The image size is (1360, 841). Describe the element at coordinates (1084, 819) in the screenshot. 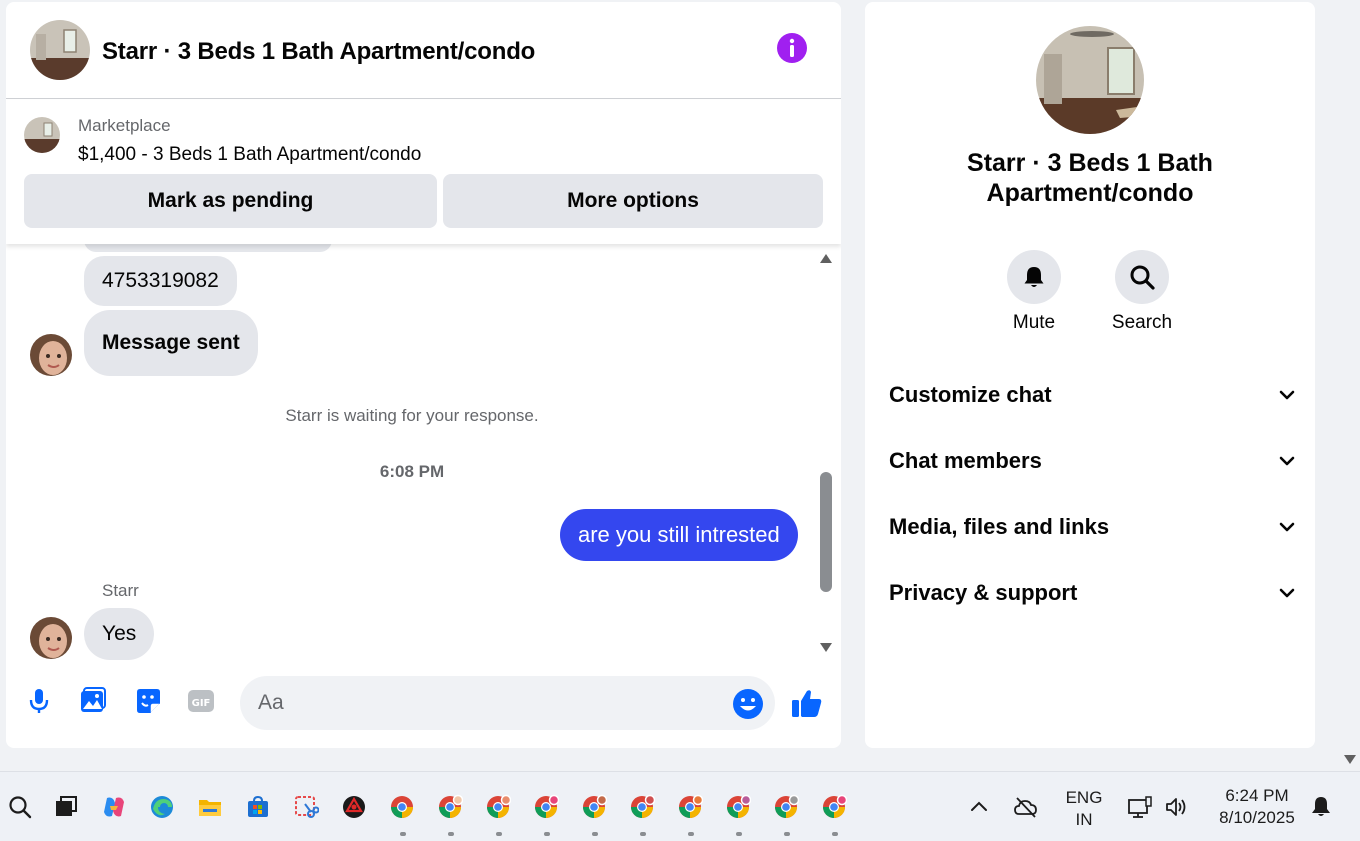

I see `region-code: IN` at that location.